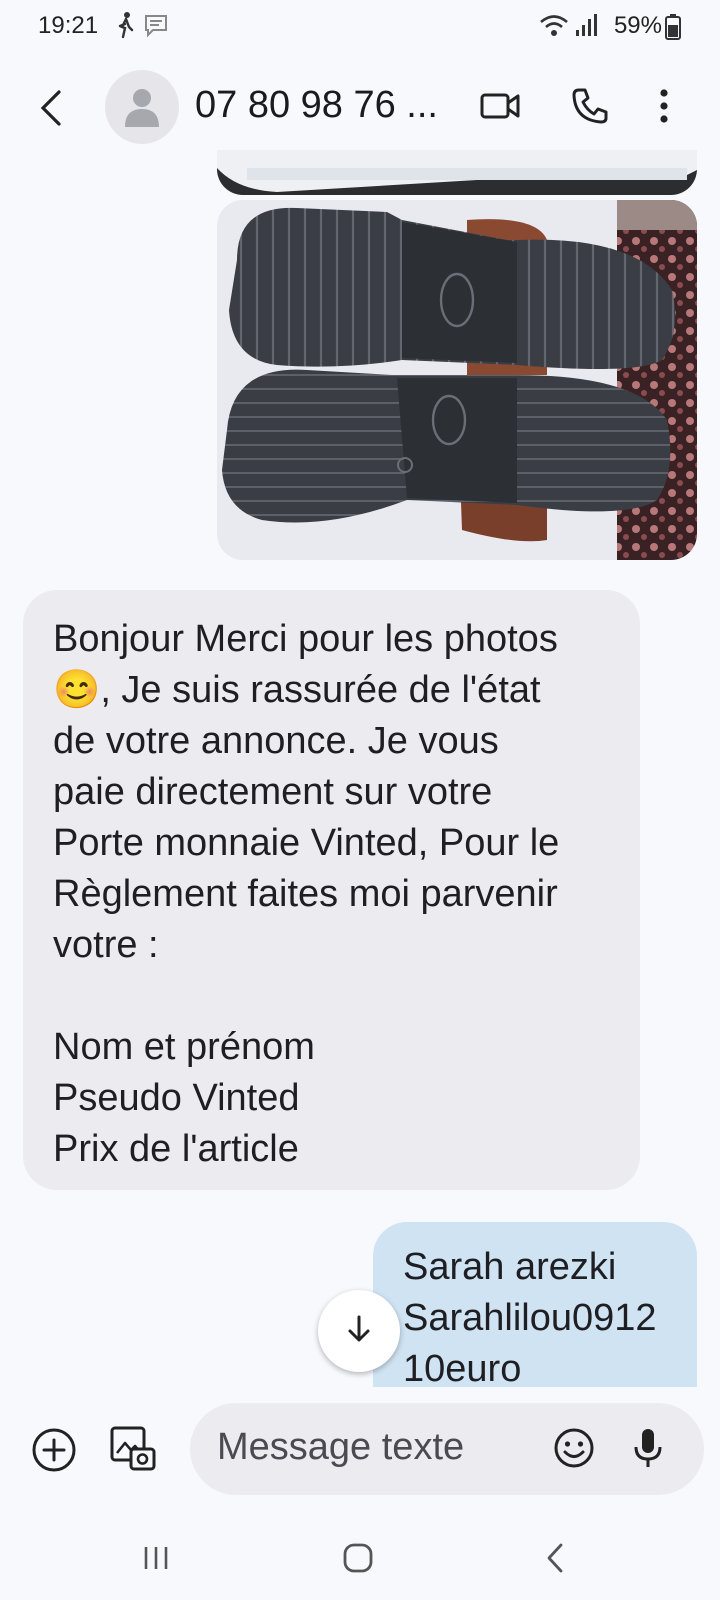 The width and height of the screenshot is (720, 1600). What do you see at coordinates (637, 25) in the screenshot?
I see `battery-percentage: 59%` at bounding box center [637, 25].